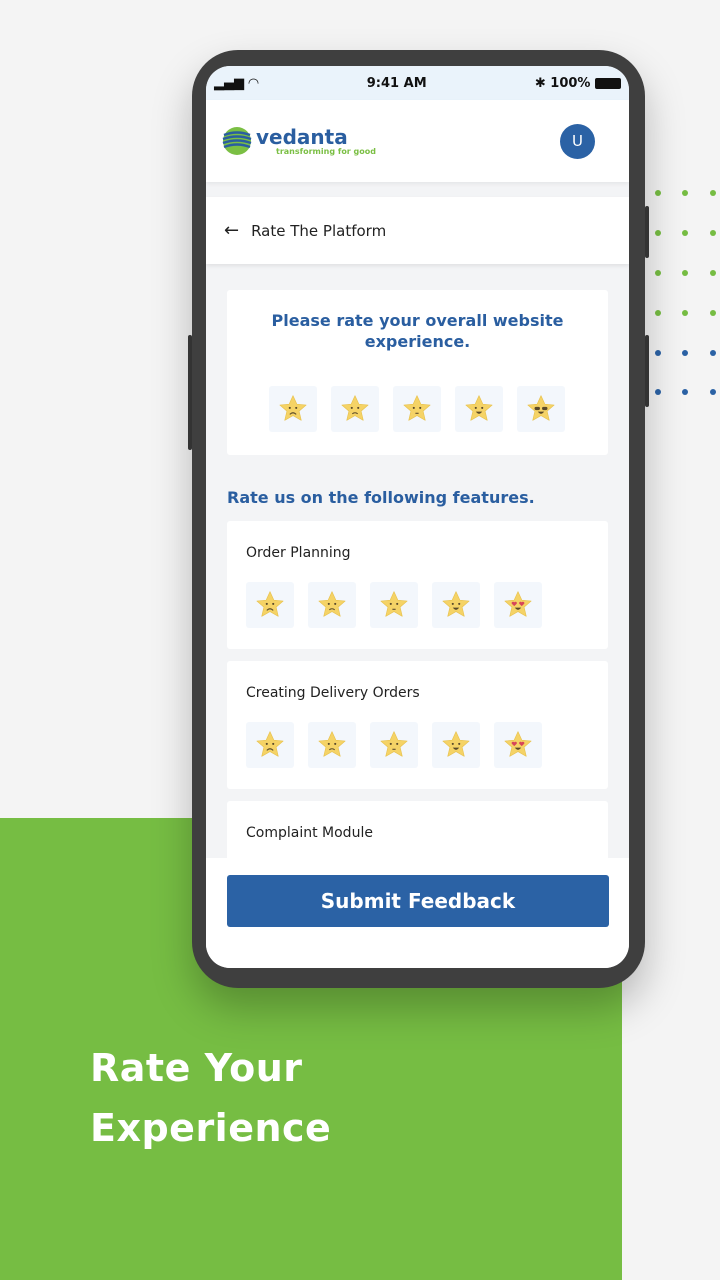  What do you see at coordinates (302, 136) in the screenshot?
I see `logo-name: vedanta` at bounding box center [302, 136].